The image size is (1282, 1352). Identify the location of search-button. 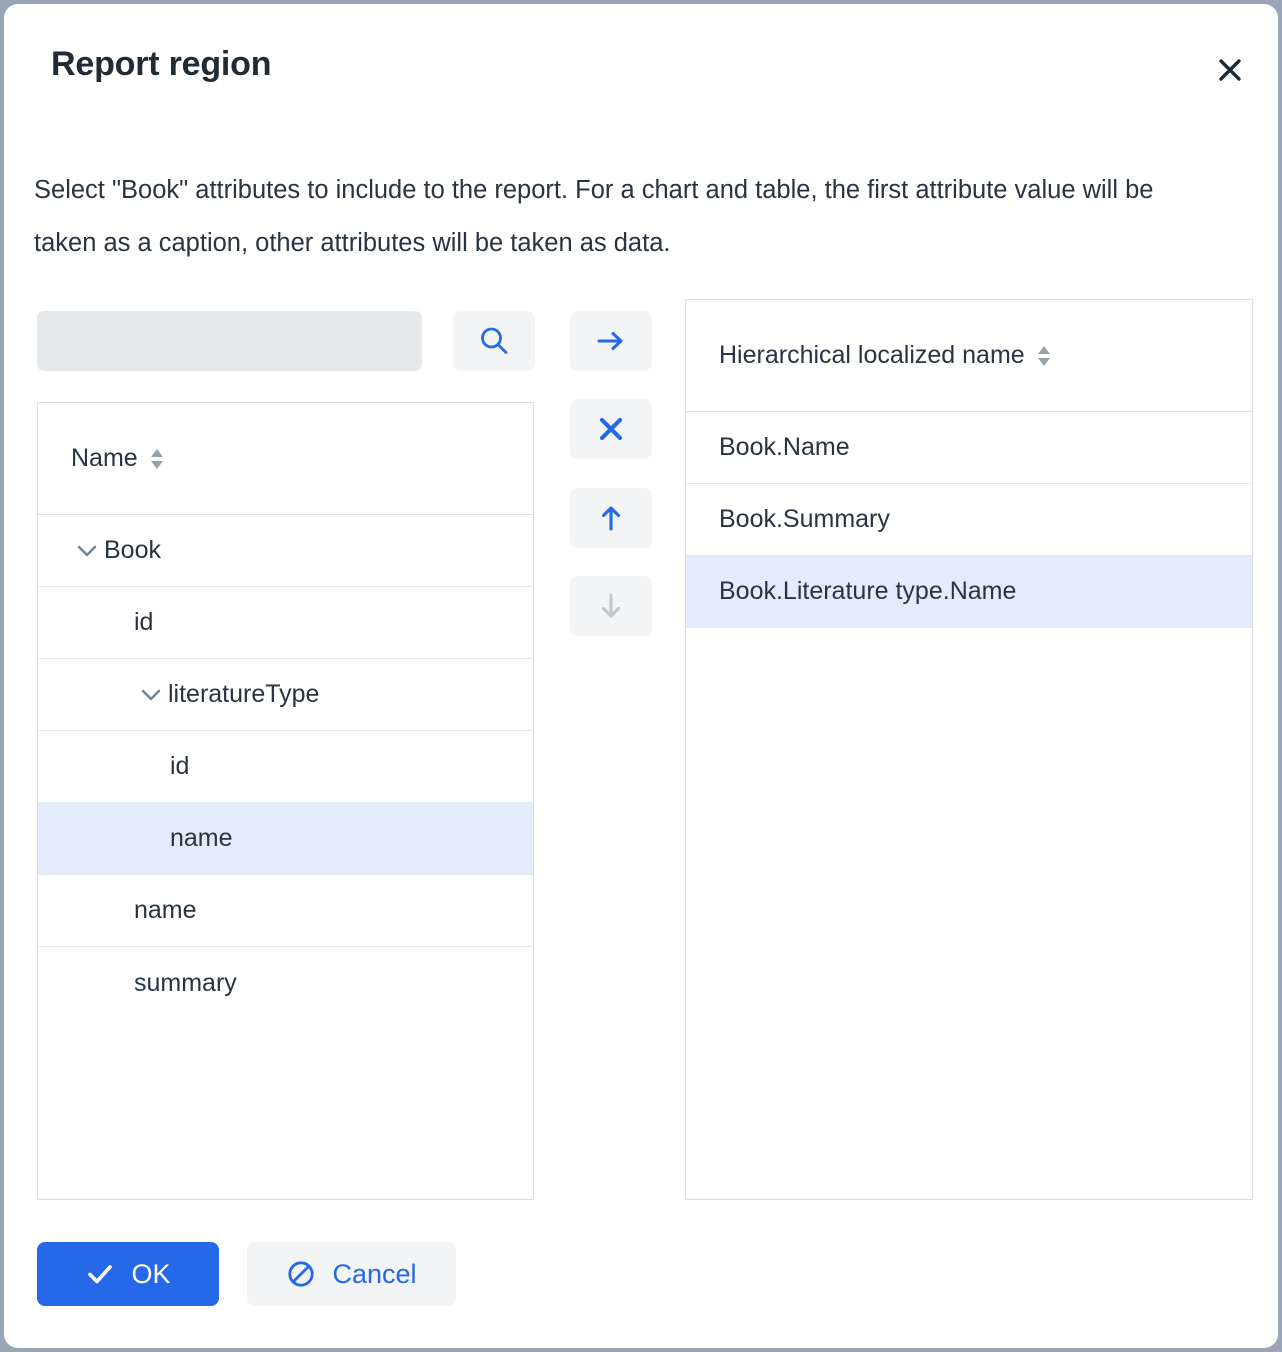
(494, 341).